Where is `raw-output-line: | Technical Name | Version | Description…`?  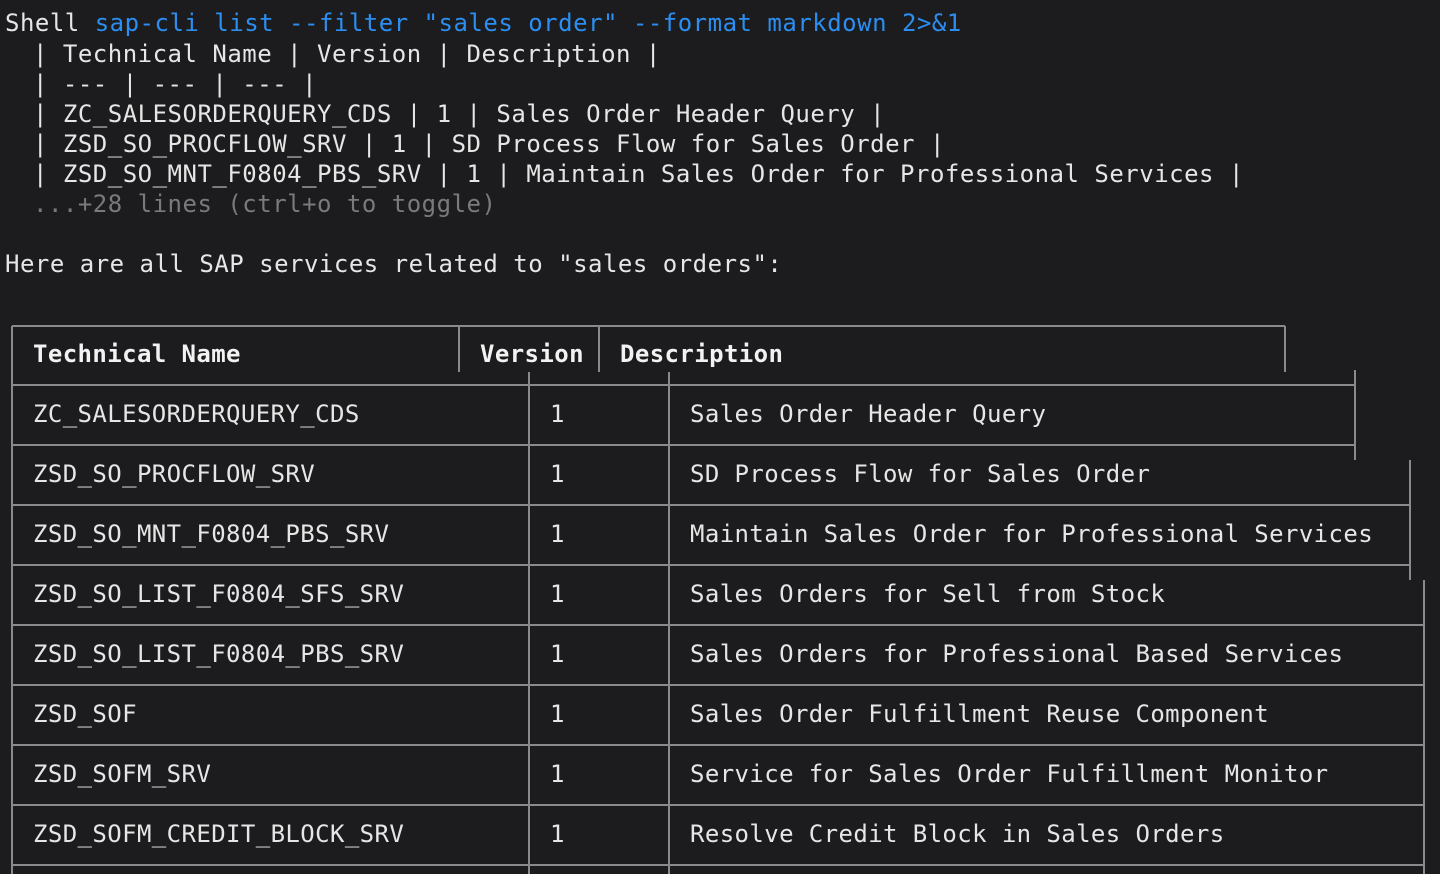
raw-output-line: | Technical Name | Version | Description… is located at coordinates (347, 54).